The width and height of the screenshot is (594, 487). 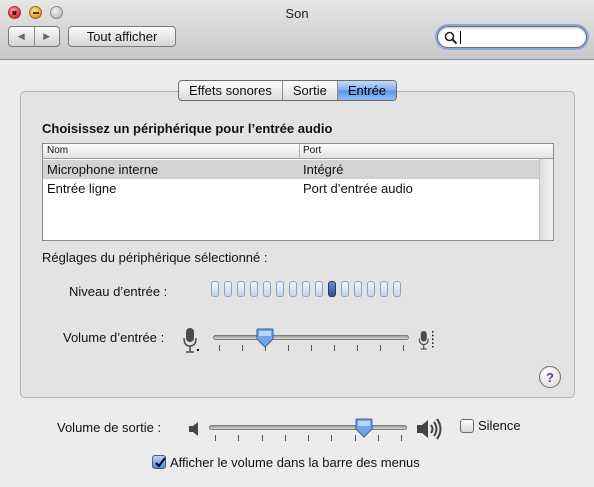 I want to click on text-caret, so click(x=460, y=37).